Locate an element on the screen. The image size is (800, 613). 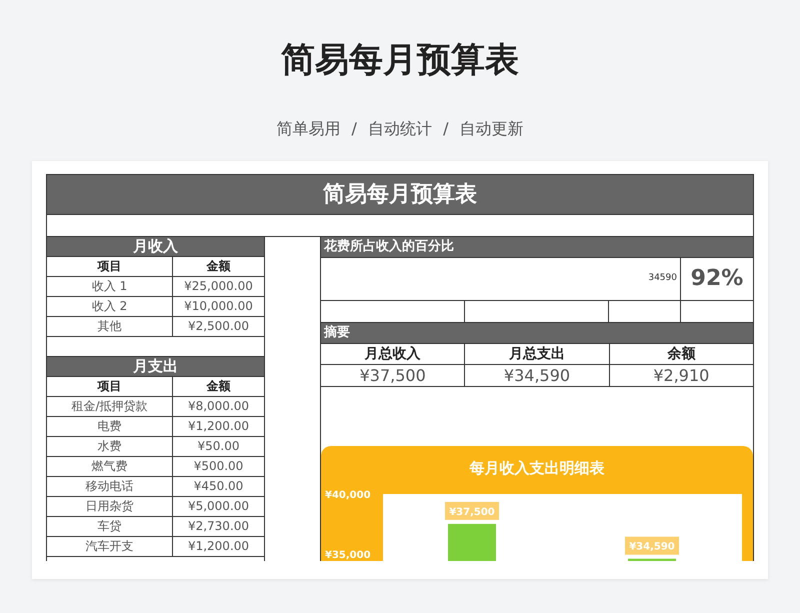
summary-value: ¥34,590 is located at coordinates (537, 375).